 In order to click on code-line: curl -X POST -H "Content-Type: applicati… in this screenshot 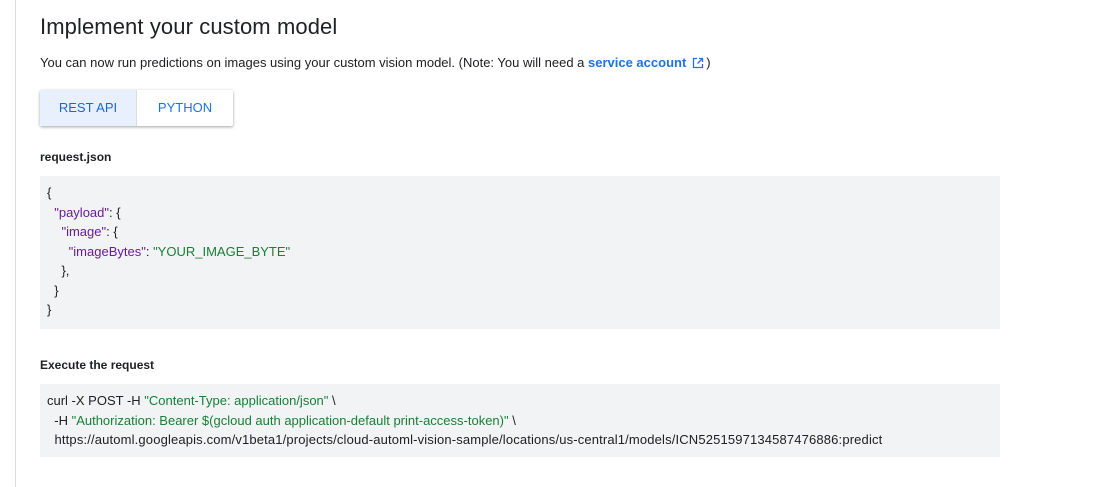, I will do `click(191, 400)`.